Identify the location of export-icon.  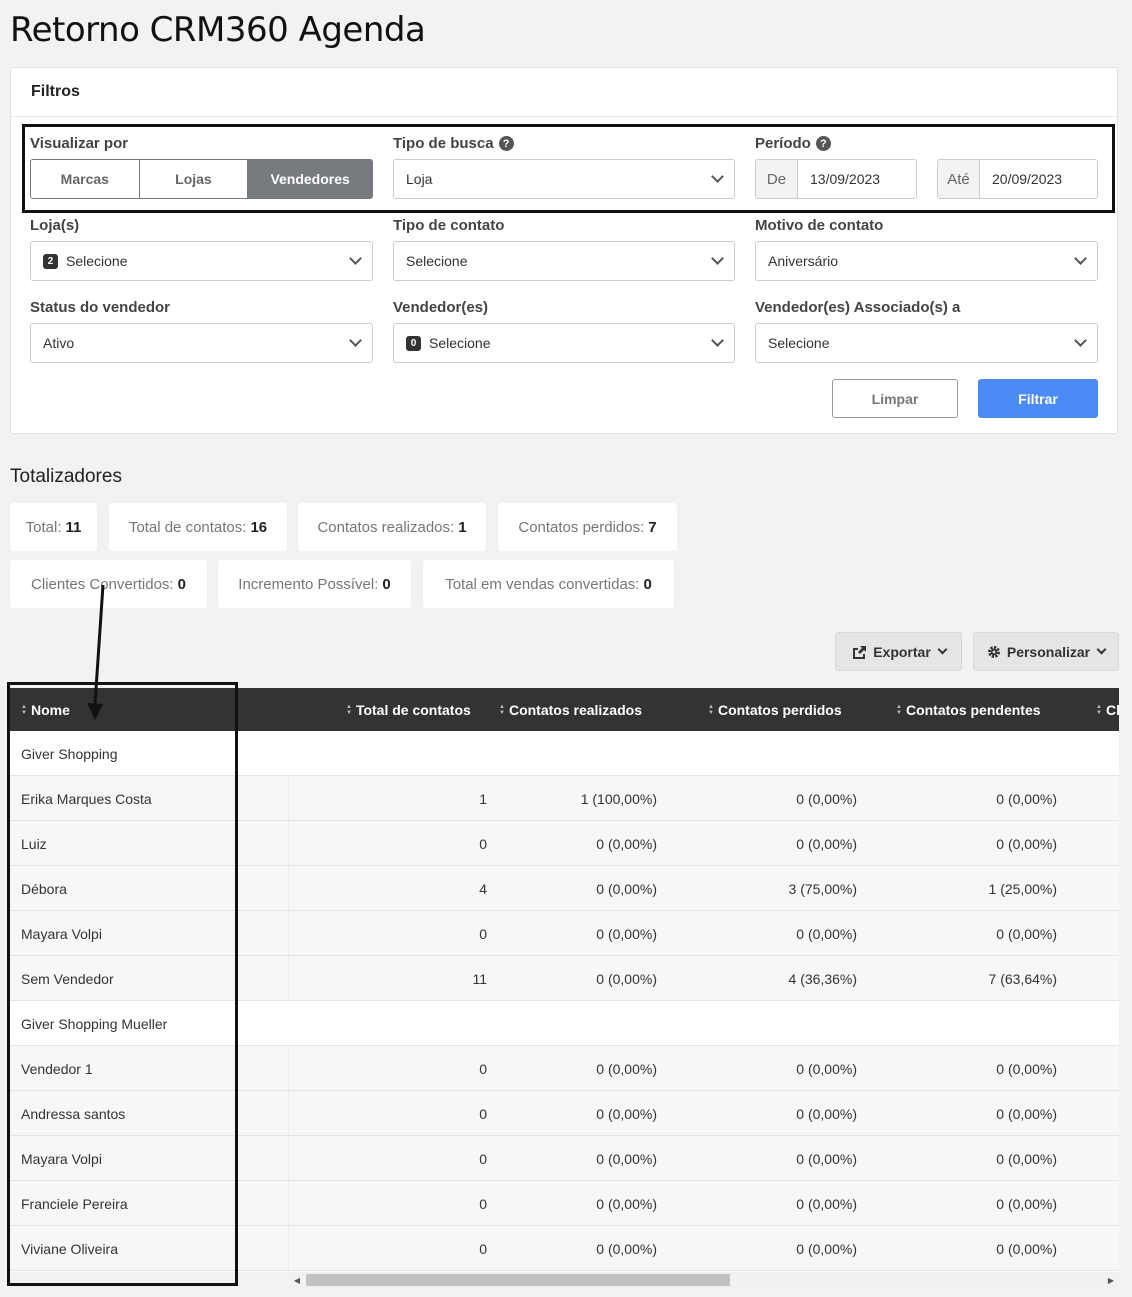
(860, 652).